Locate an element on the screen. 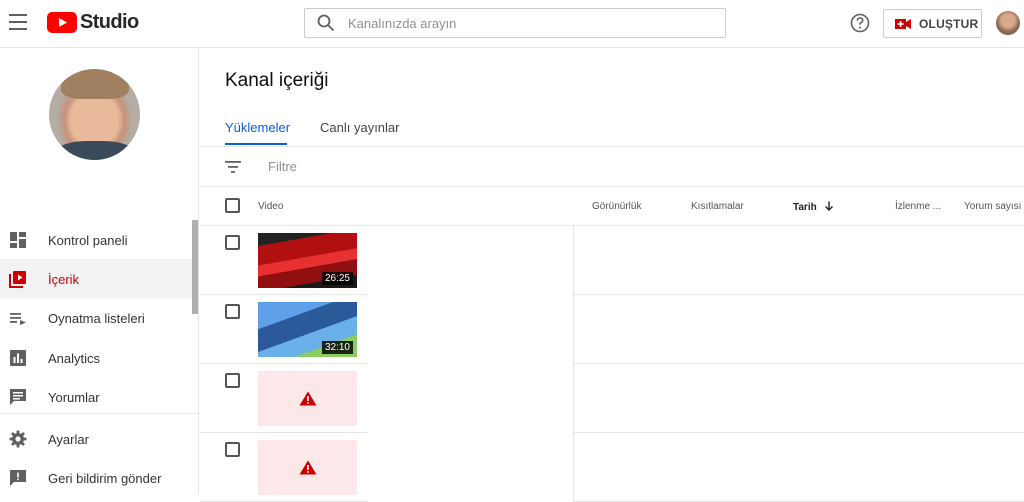 This screenshot has height=502, width=1024. sidebar-item-label: Oynatma listeleri is located at coordinates (96, 318).